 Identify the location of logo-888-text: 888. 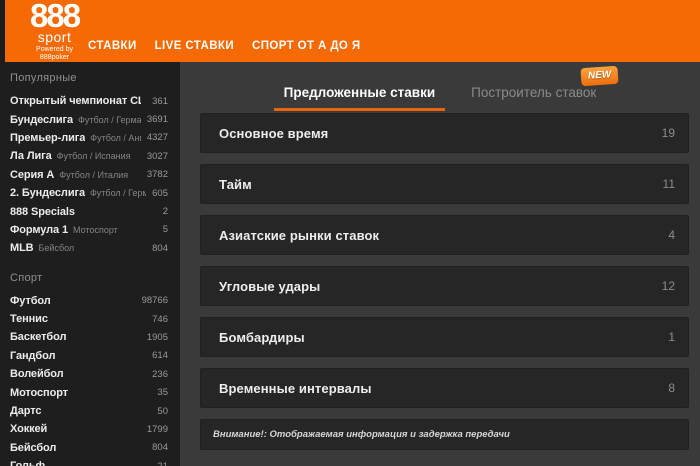
(55, 17).